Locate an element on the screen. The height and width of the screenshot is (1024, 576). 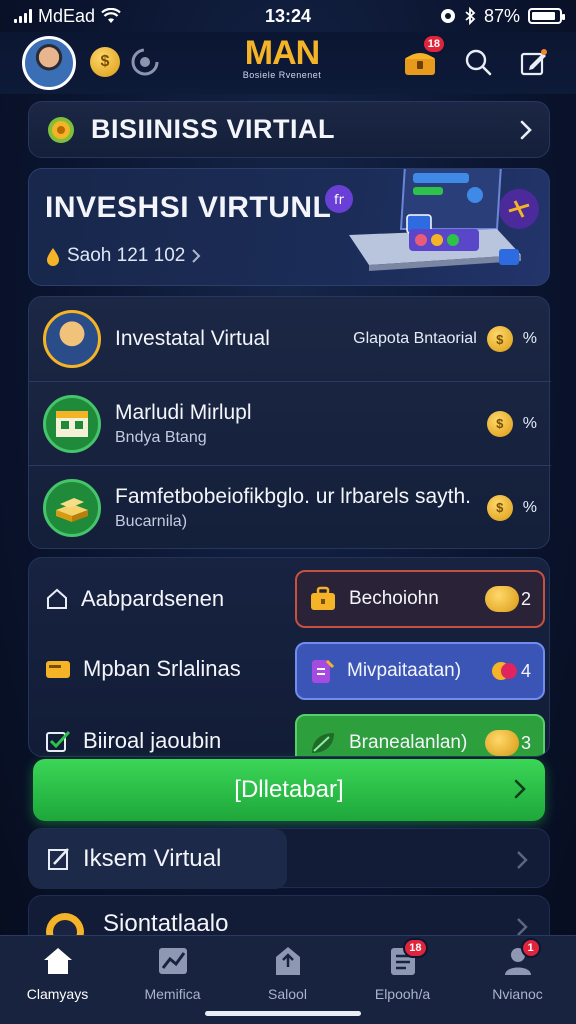
status-bar: MdEad 13:24 87% is located at coordinates (288, 16).